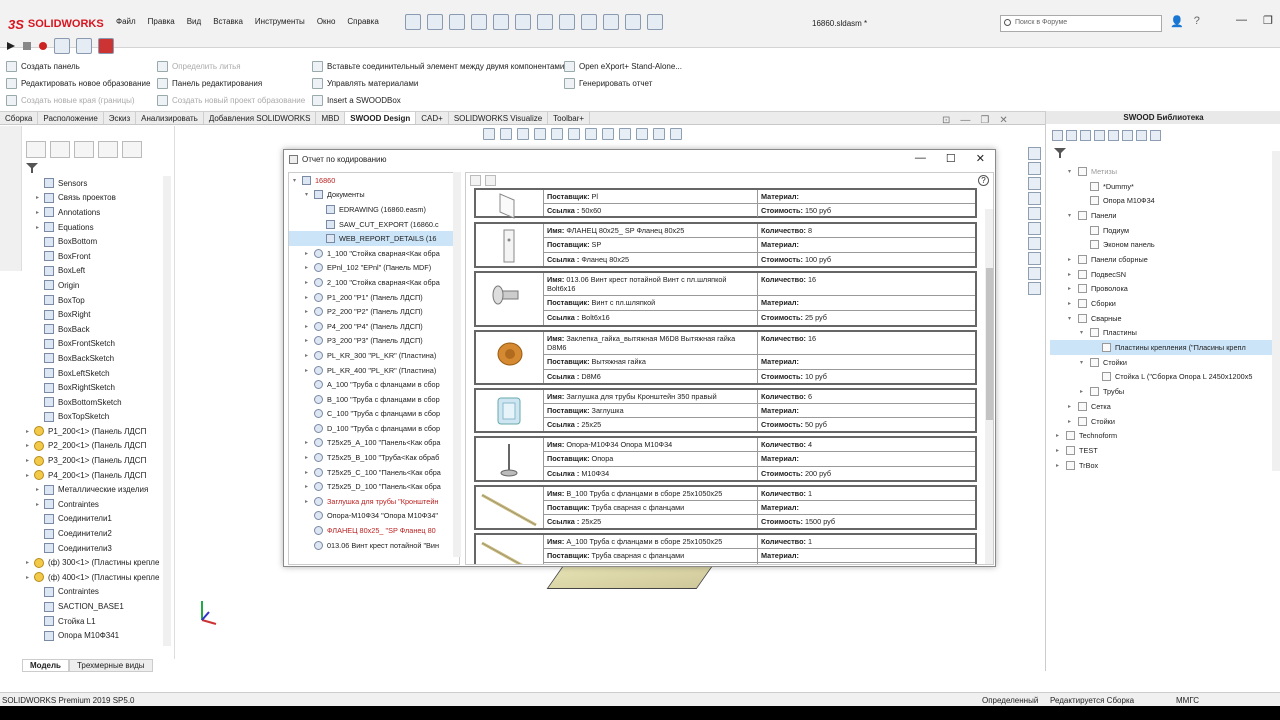 The width and height of the screenshot is (1280, 720). I want to click on solidworks-logo: 3S SOLIDWORKS, so click(56, 24).